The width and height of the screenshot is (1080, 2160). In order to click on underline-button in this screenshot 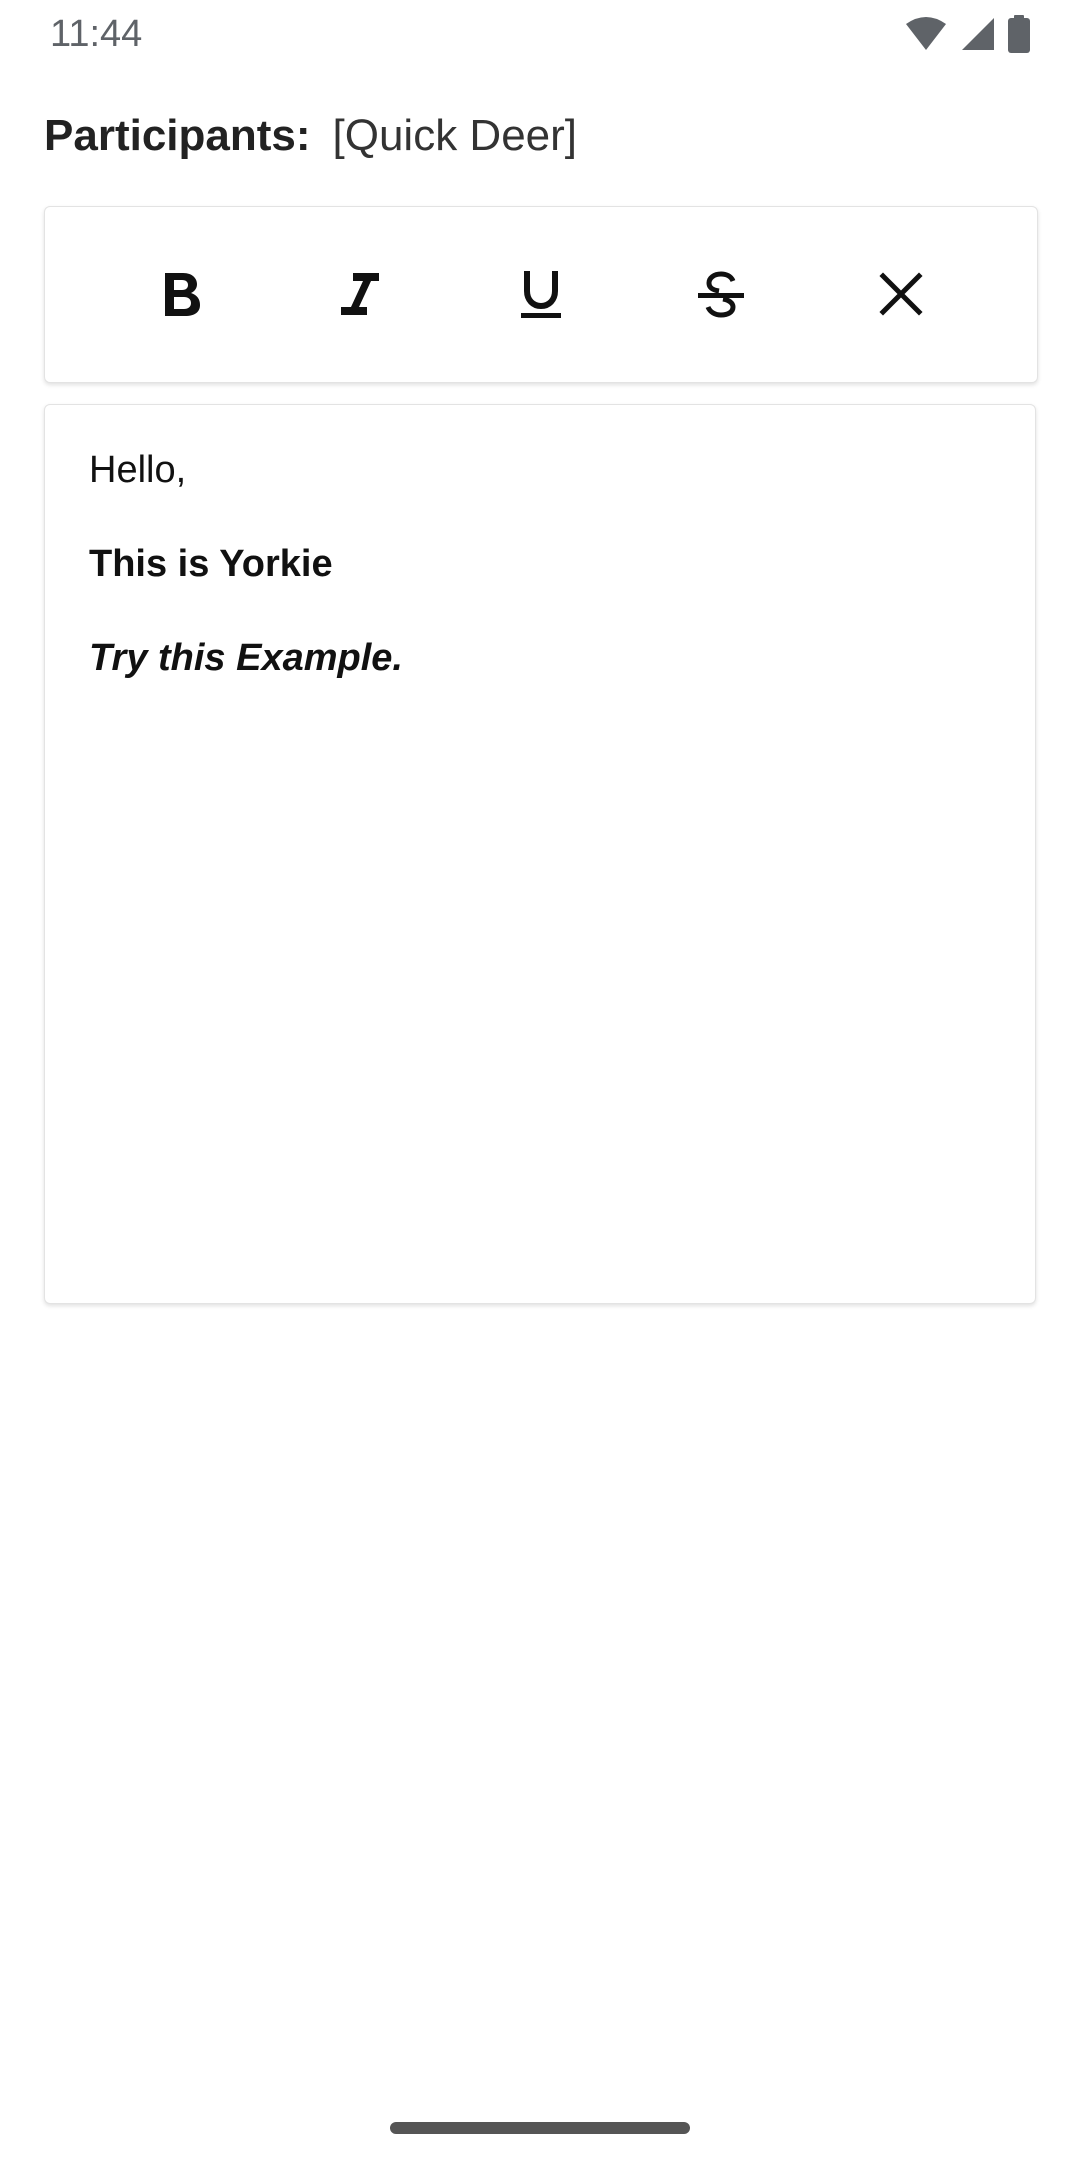, I will do `click(541, 294)`.